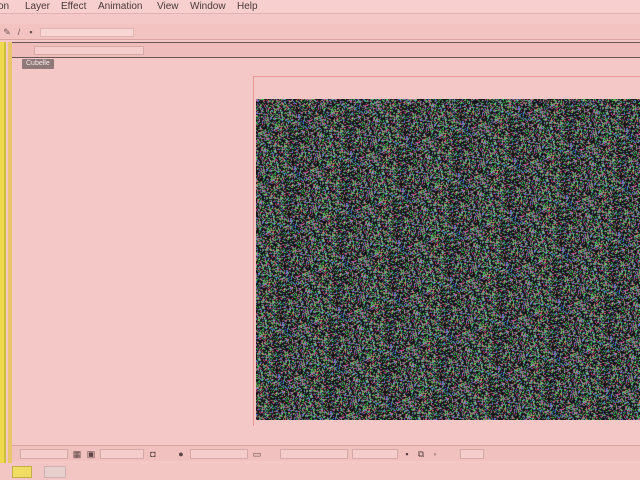 The image size is (640, 480). What do you see at coordinates (219, 454) in the screenshot?
I see `resolution-field` at bounding box center [219, 454].